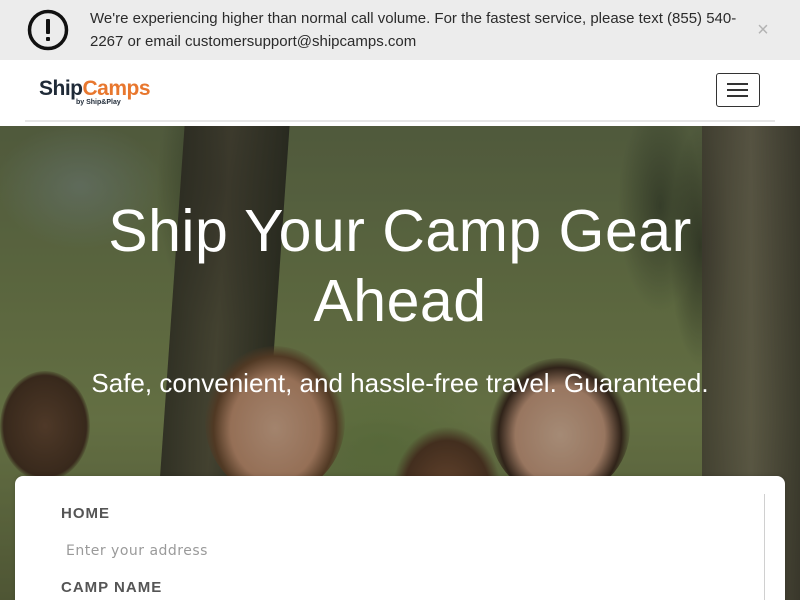 The height and width of the screenshot is (600, 800). Describe the element at coordinates (61, 88) in the screenshot. I see `logo-ship-text: Ship` at that location.